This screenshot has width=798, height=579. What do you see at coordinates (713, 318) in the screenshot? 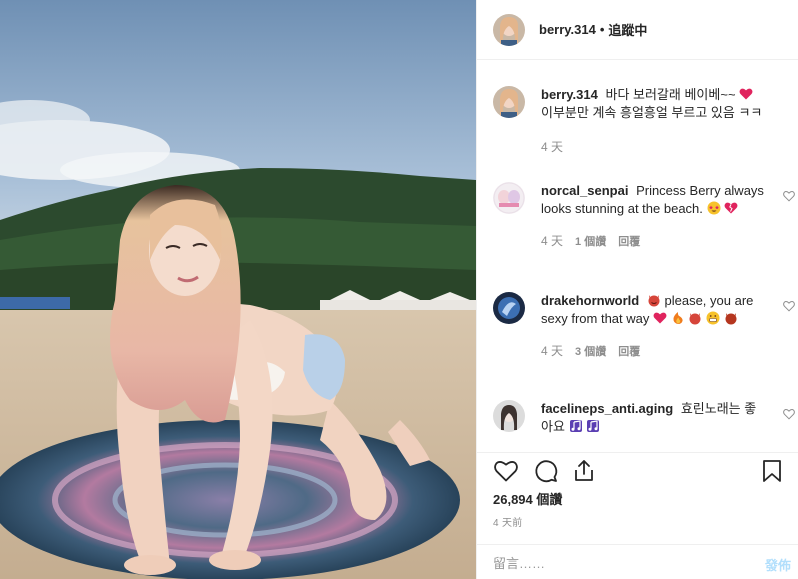
I see `grinning-emoji-icon` at bounding box center [713, 318].